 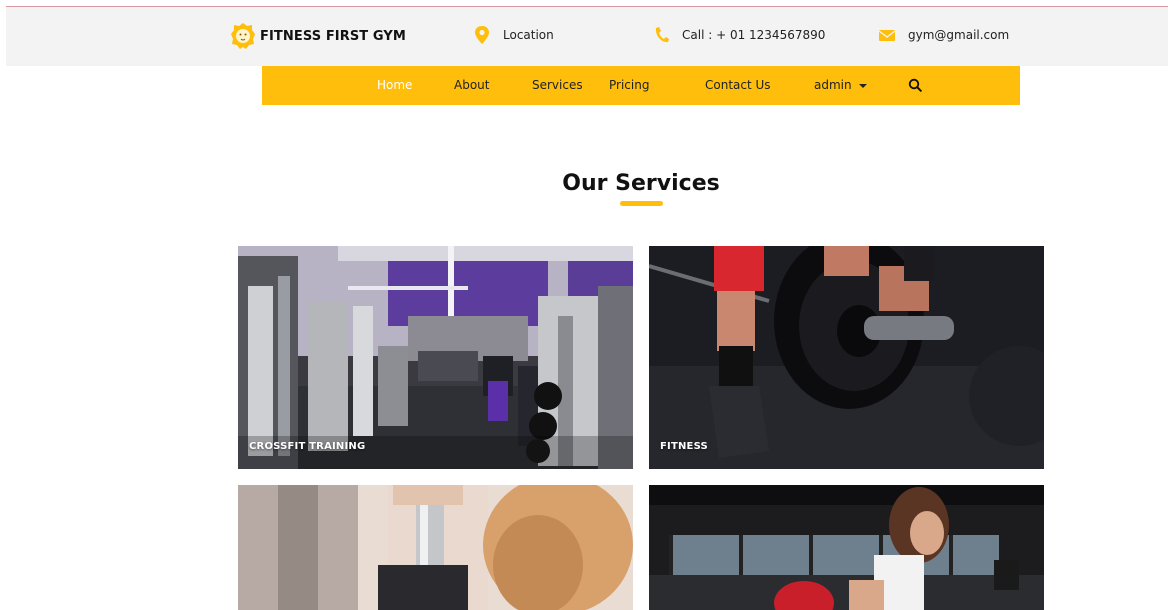 What do you see at coordinates (333, 36) in the screenshot?
I see `brand-name: FITNESS FIRST GYM` at bounding box center [333, 36].